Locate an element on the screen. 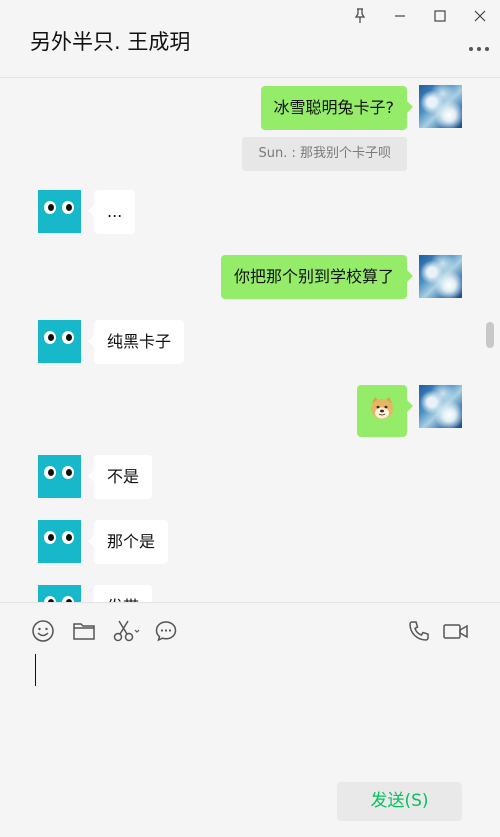  emoji-button is located at coordinates (44, 632).